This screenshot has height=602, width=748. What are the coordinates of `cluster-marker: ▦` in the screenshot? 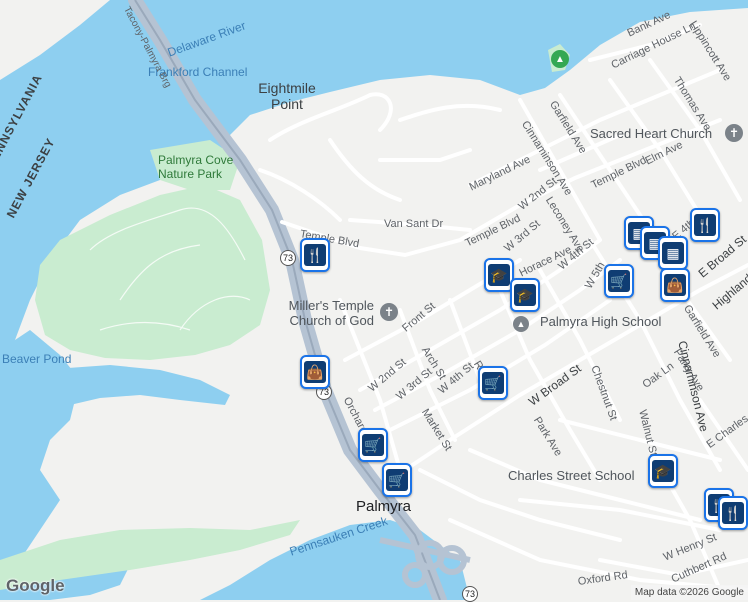 It's located at (673, 253).